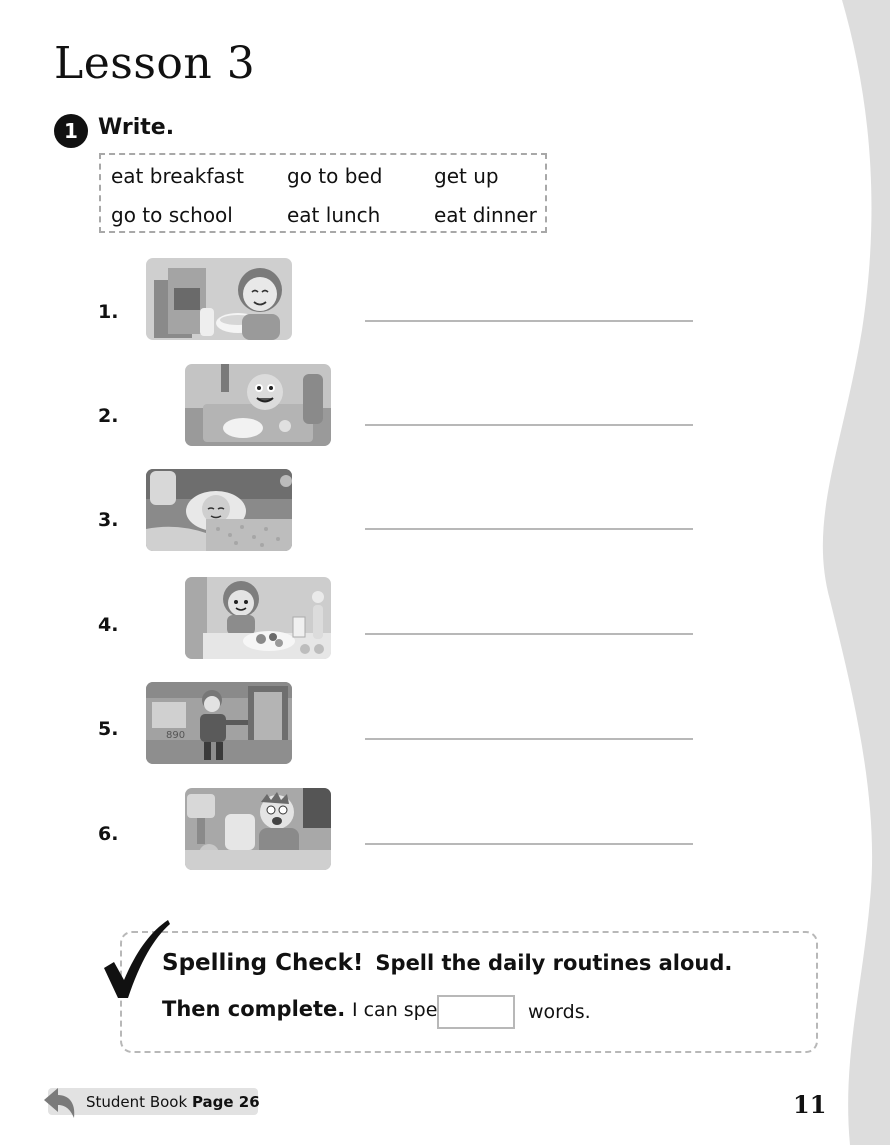  Describe the element at coordinates (554, 963) in the screenshot. I see `spelling-check-instruction: Spell the daily routines aloud.` at that location.